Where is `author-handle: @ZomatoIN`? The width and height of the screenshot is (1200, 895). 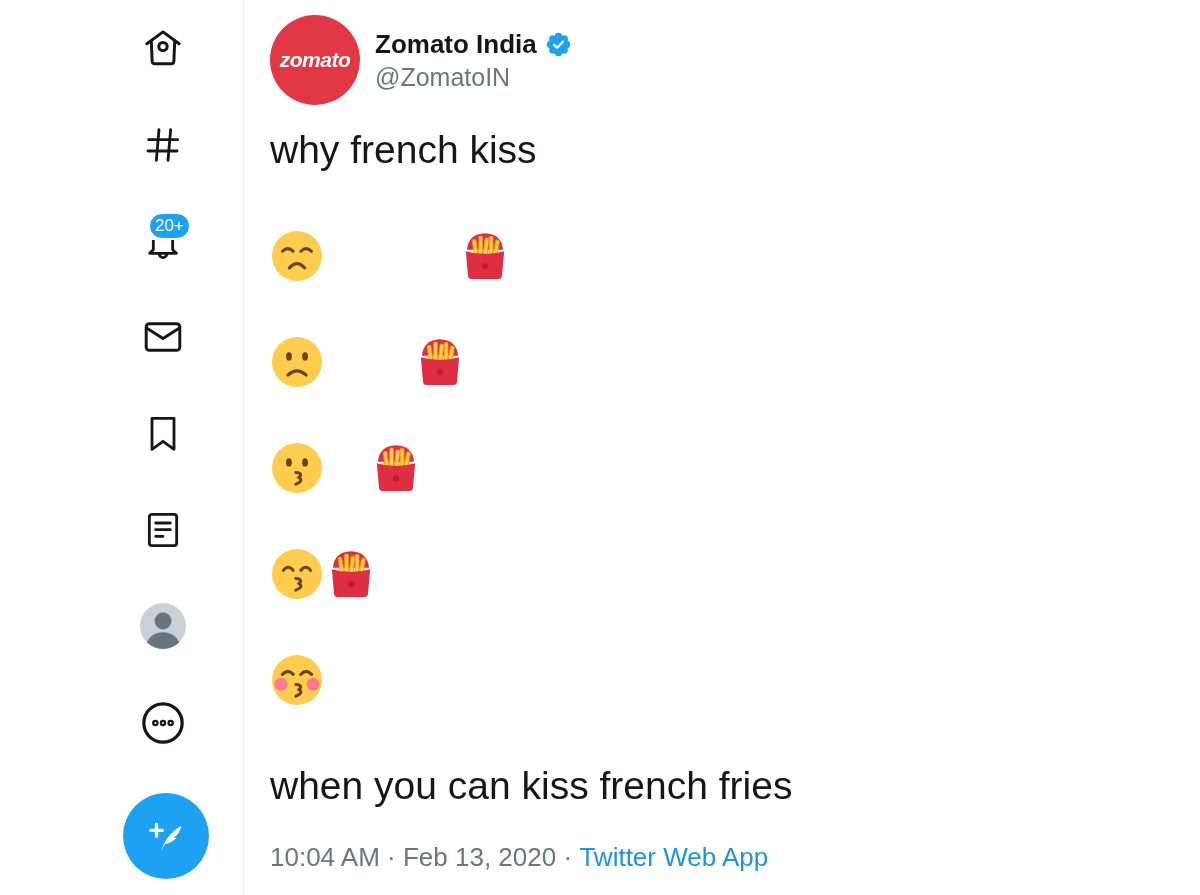
author-handle: @ZomatoIN is located at coordinates (443, 77).